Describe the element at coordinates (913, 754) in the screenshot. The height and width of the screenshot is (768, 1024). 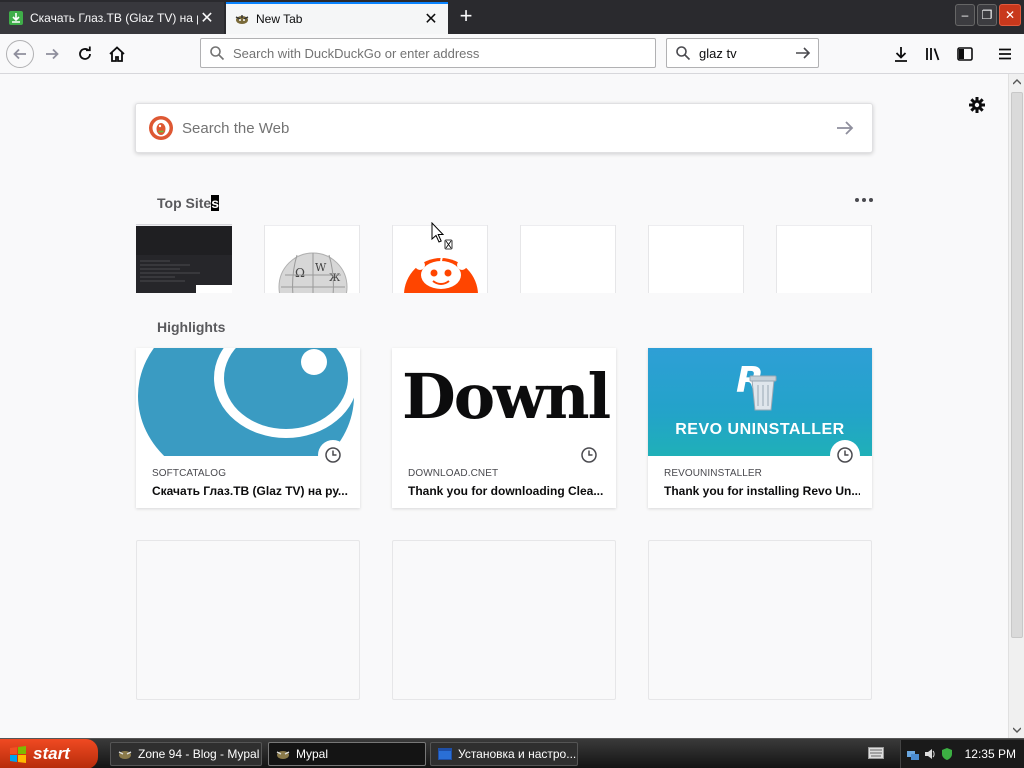
I see `network-icon` at that location.